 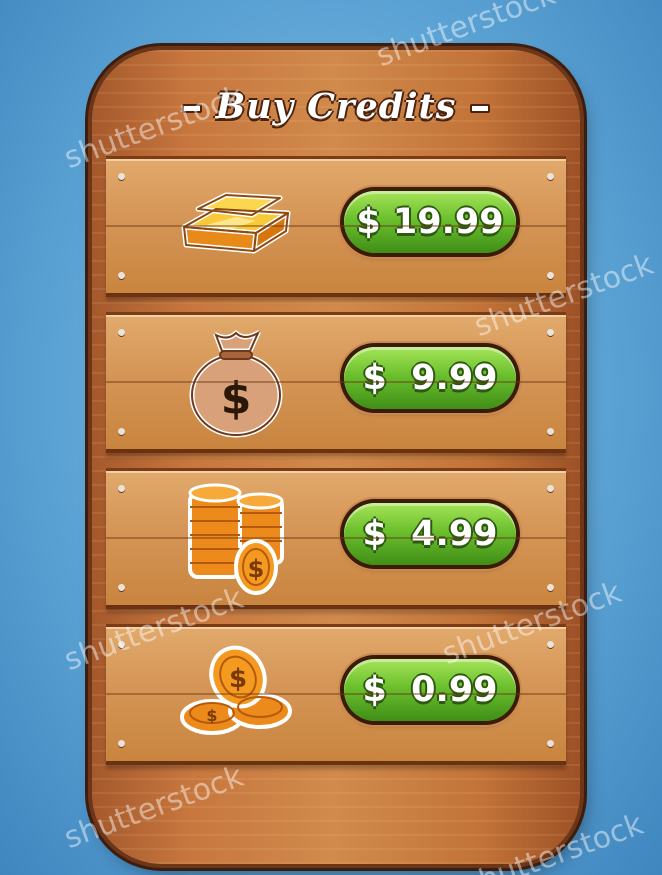 I want to click on shop-item-row: $ $ 9.99, so click(x=336, y=382).